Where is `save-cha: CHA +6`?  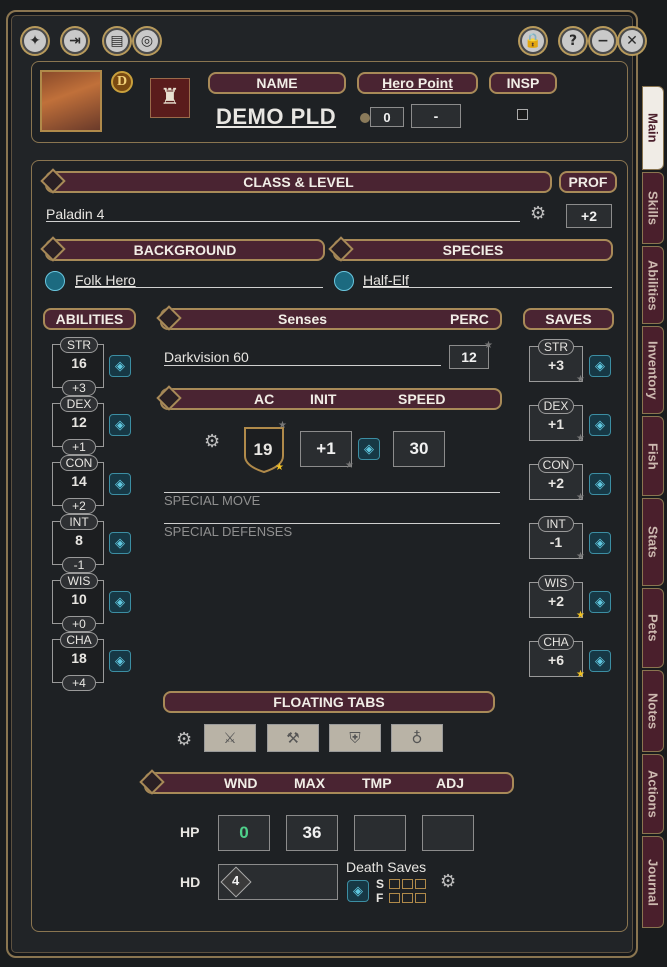
save-cha: CHA +6 is located at coordinates (556, 655).